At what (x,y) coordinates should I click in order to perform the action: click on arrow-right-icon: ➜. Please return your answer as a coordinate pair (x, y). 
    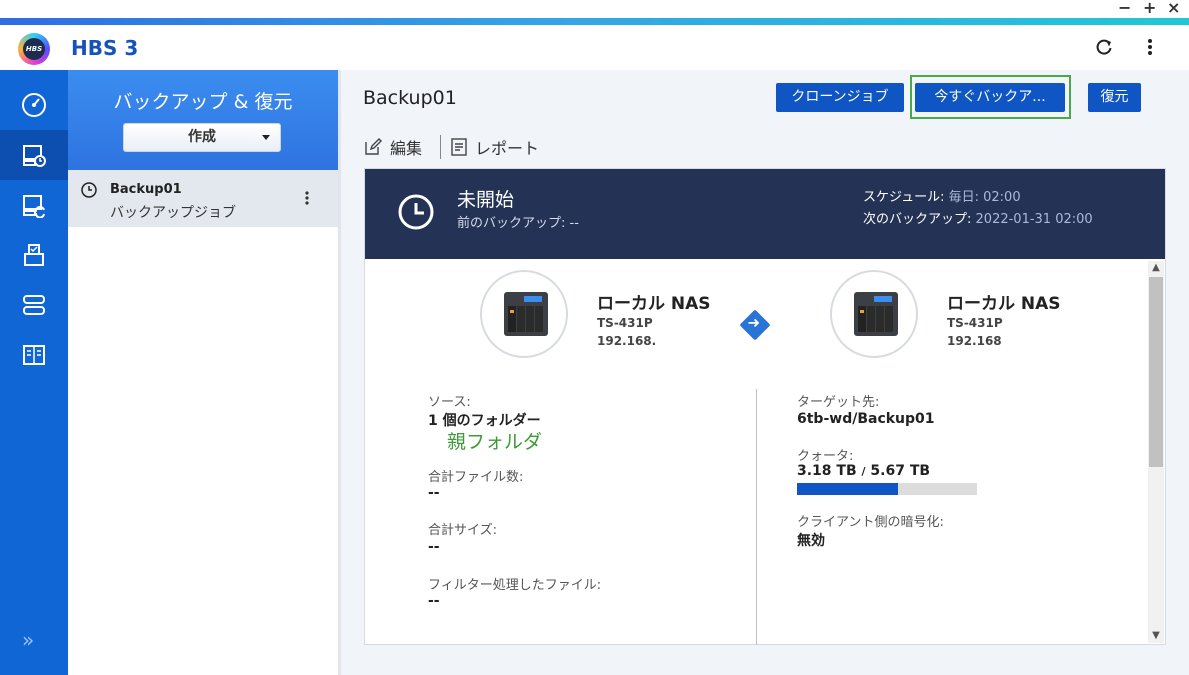
    Looking at the image, I should click on (755, 325).